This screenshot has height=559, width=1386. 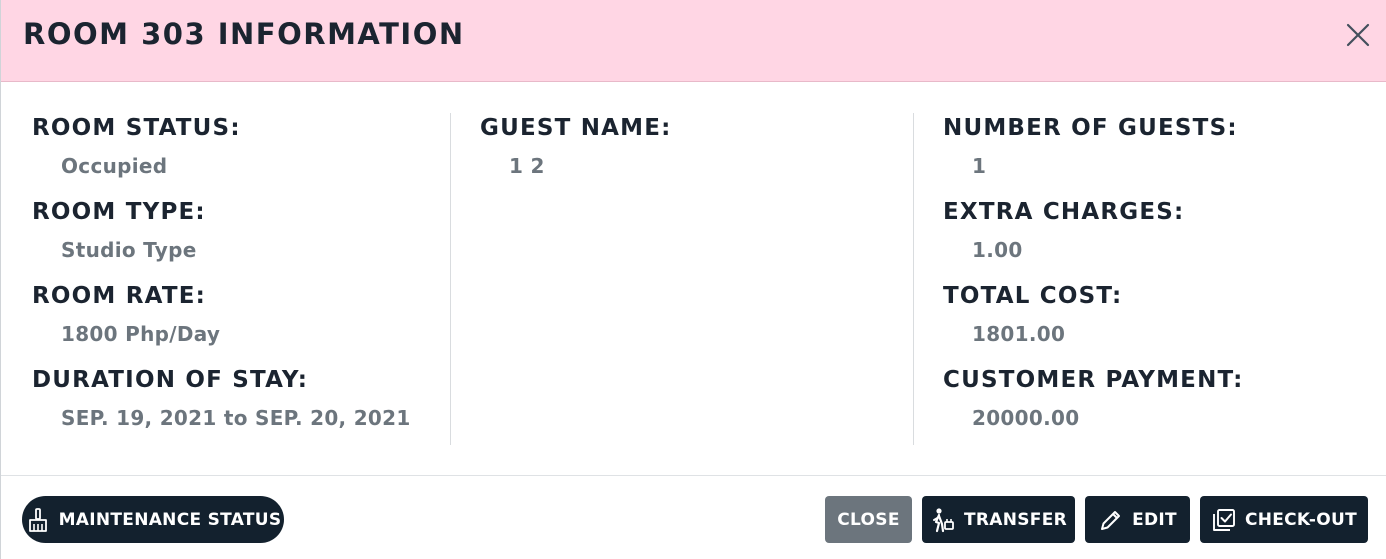 I want to click on room-rate-field: ROOM RATE: 1800 Php/Day, so click(x=240, y=323).